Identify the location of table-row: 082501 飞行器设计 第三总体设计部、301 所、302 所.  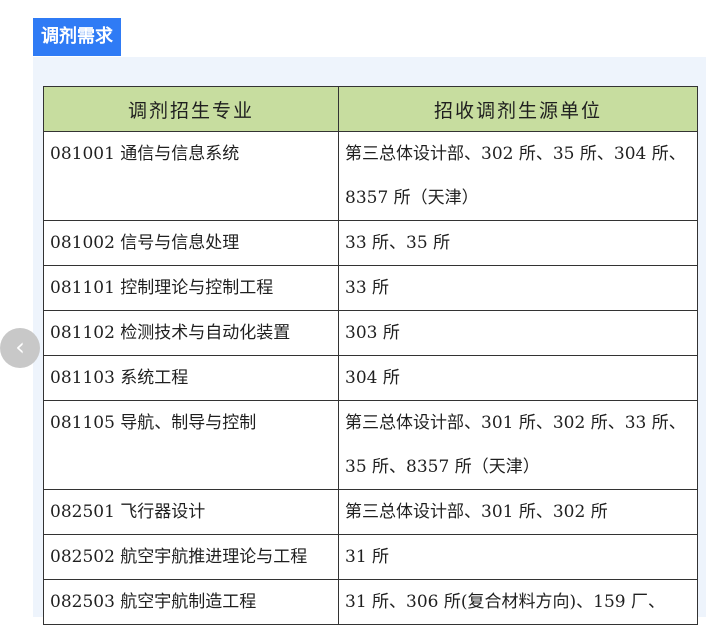
(370, 512).